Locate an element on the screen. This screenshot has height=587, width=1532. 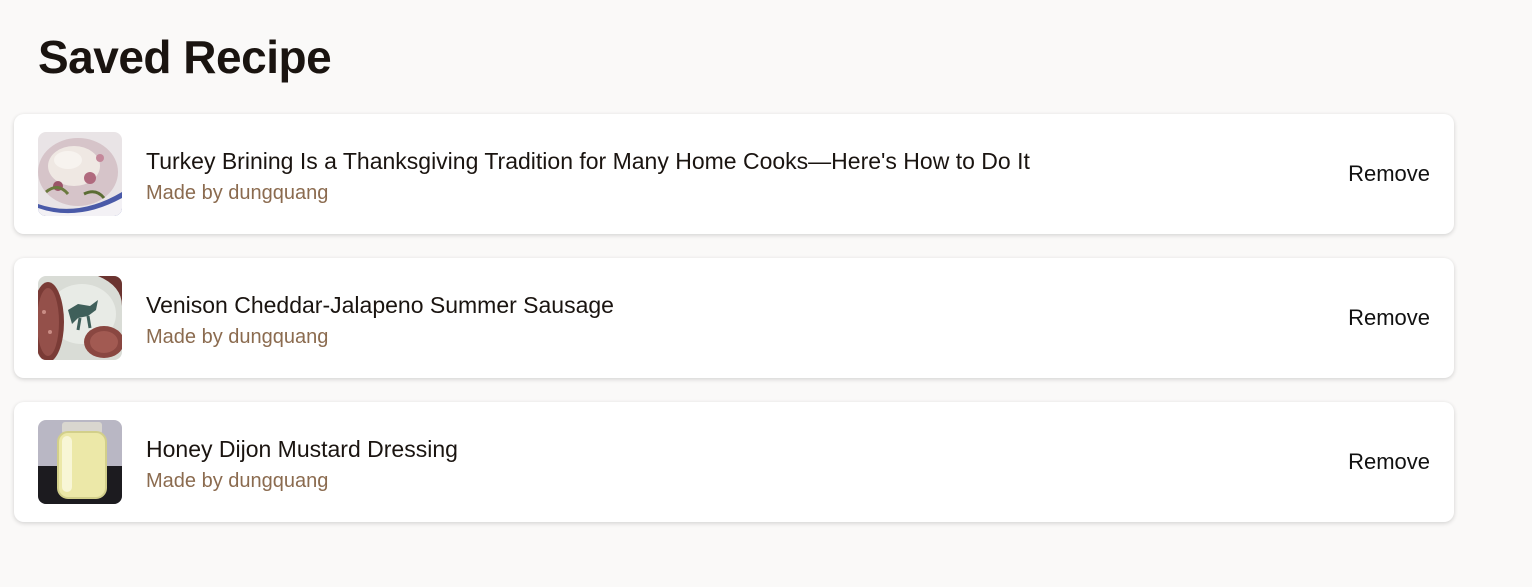
turkey-brine-photo is located at coordinates (80, 174).